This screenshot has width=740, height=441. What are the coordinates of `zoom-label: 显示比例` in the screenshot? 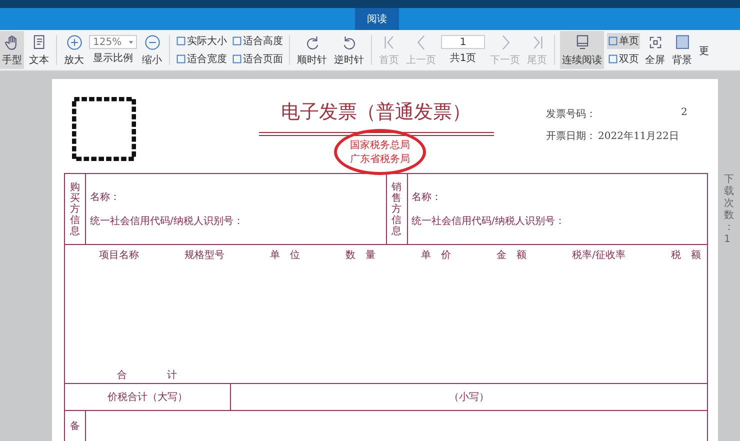 It's located at (113, 58).